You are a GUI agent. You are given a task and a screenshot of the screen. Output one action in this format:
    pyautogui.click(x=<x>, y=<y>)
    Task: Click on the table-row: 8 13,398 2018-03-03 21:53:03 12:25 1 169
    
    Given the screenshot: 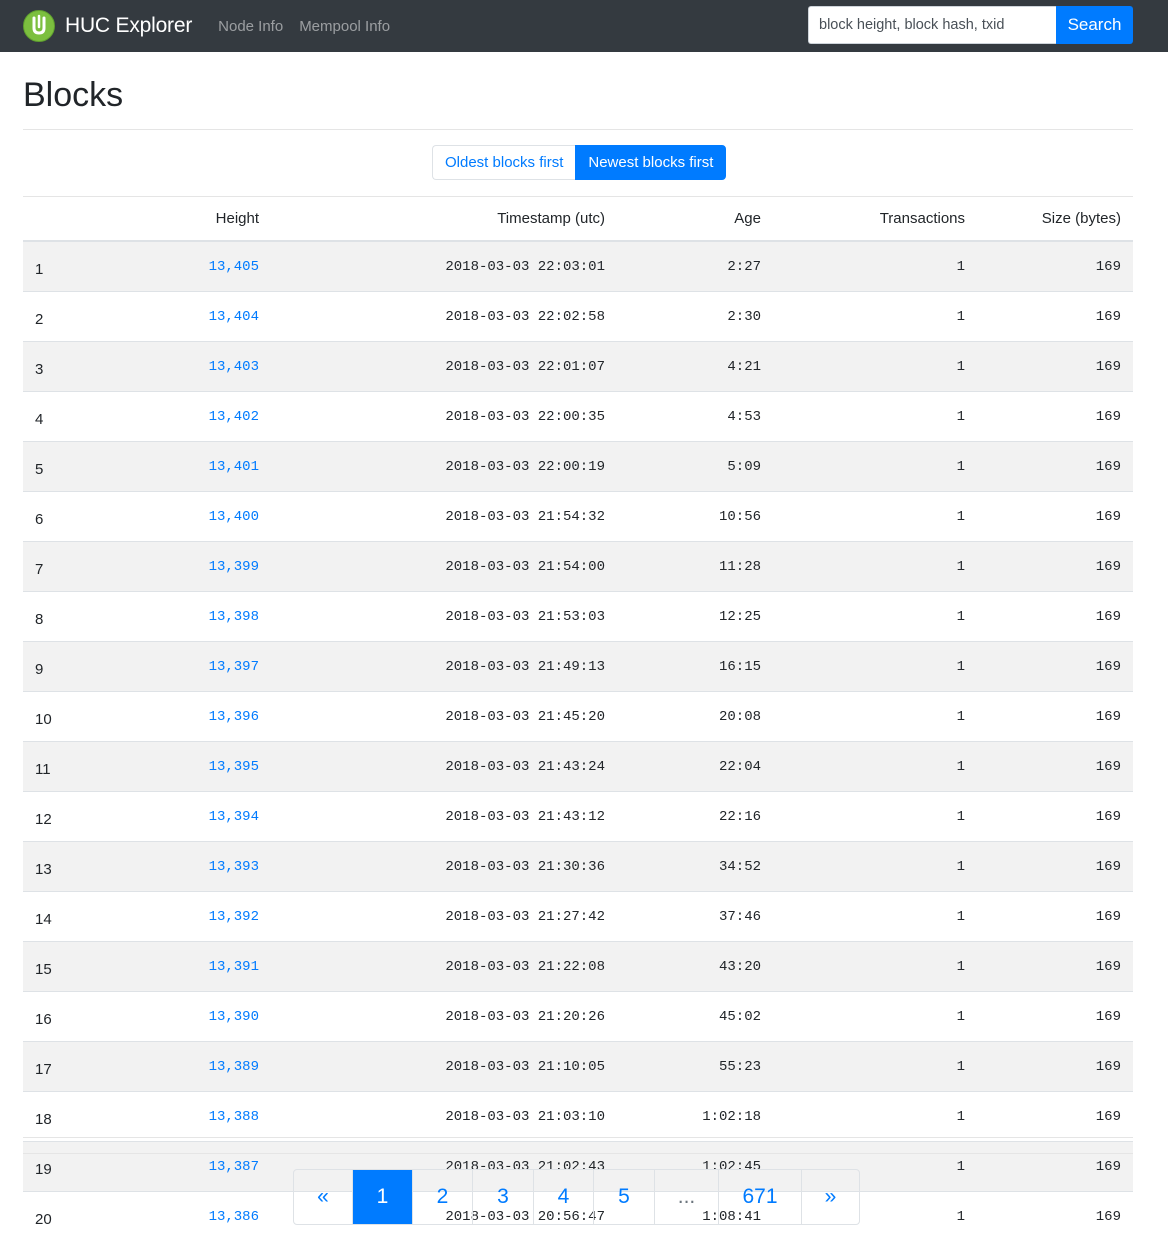 What is the action you would take?
    pyautogui.click(x=578, y=616)
    